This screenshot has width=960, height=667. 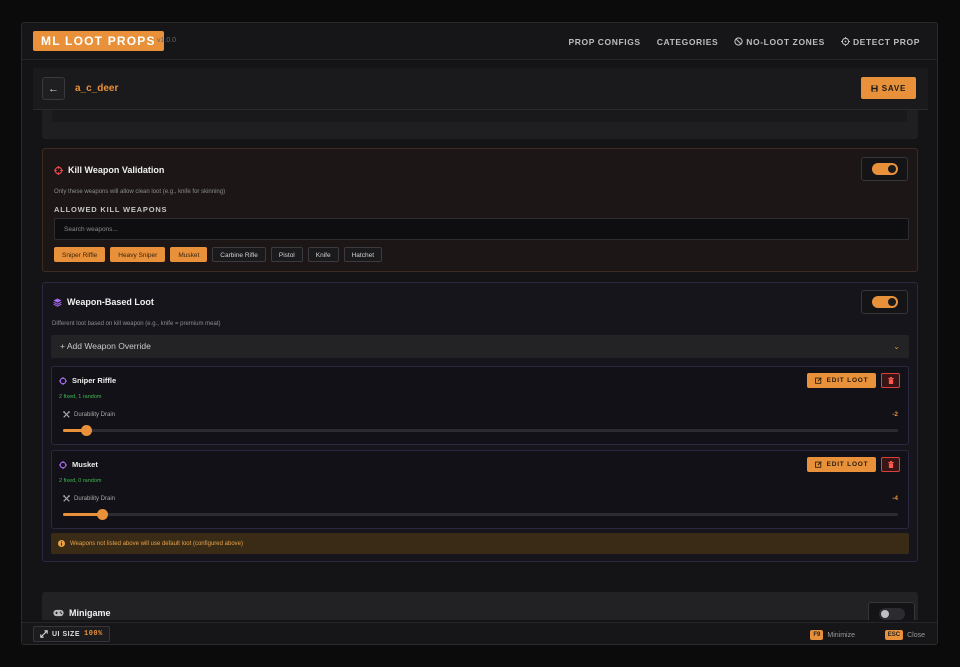 What do you see at coordinates (480, 124) in the screenshot?
I see `previous-section-panel` at bounding box center [480, 124].